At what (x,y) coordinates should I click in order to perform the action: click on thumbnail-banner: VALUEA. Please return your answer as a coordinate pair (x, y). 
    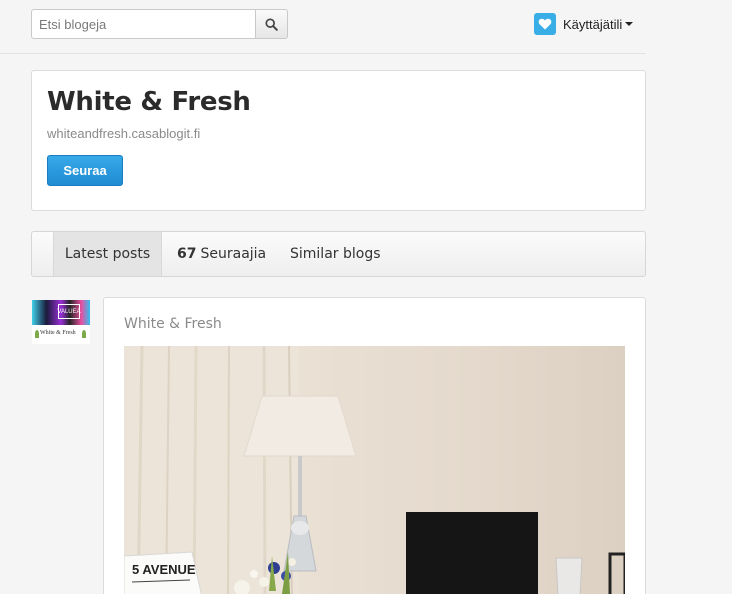
    Looking at the image, I should click on (61, 312).